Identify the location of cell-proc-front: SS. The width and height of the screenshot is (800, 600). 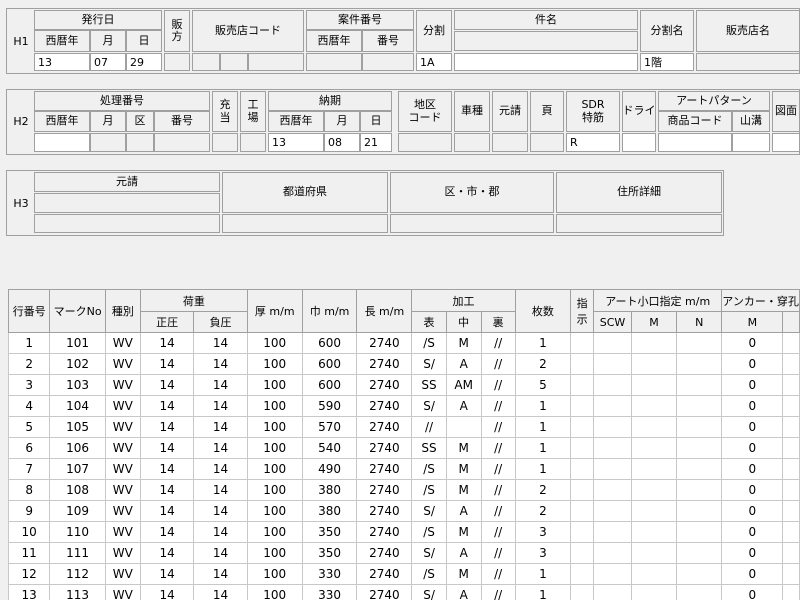
(429, 448).